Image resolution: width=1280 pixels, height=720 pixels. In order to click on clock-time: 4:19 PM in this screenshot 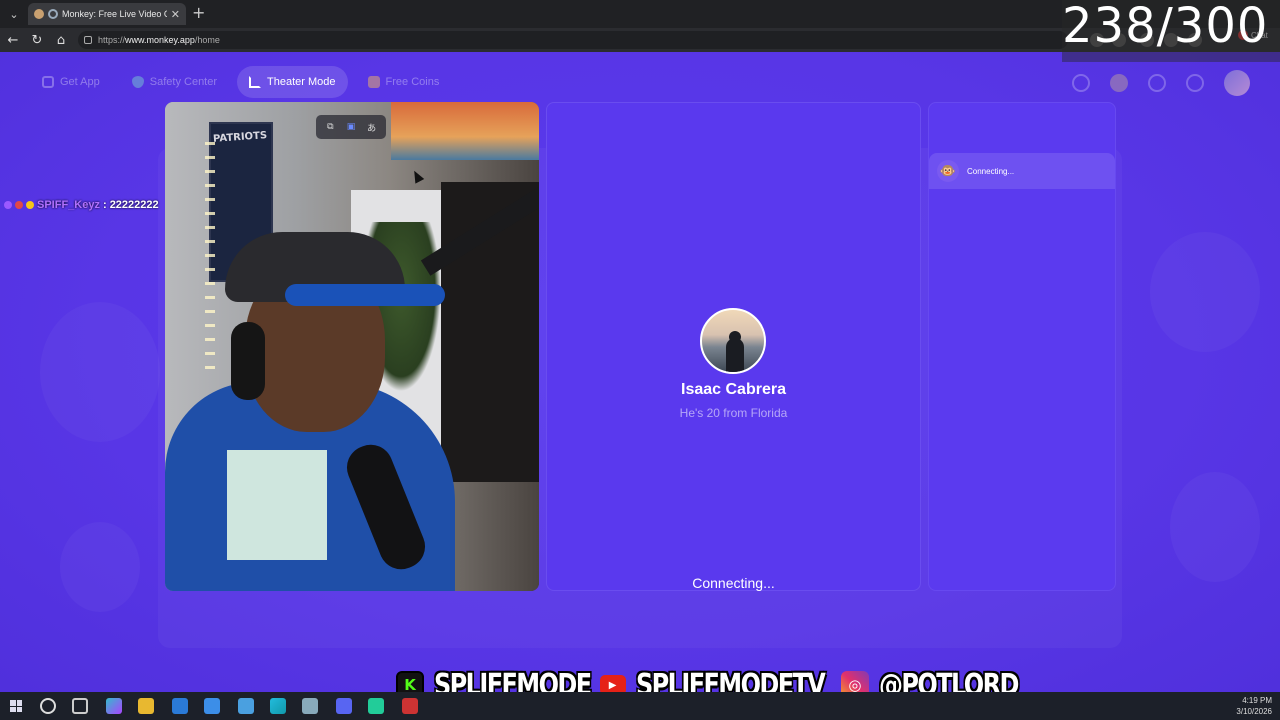, I will do `click(1257, 700)`.